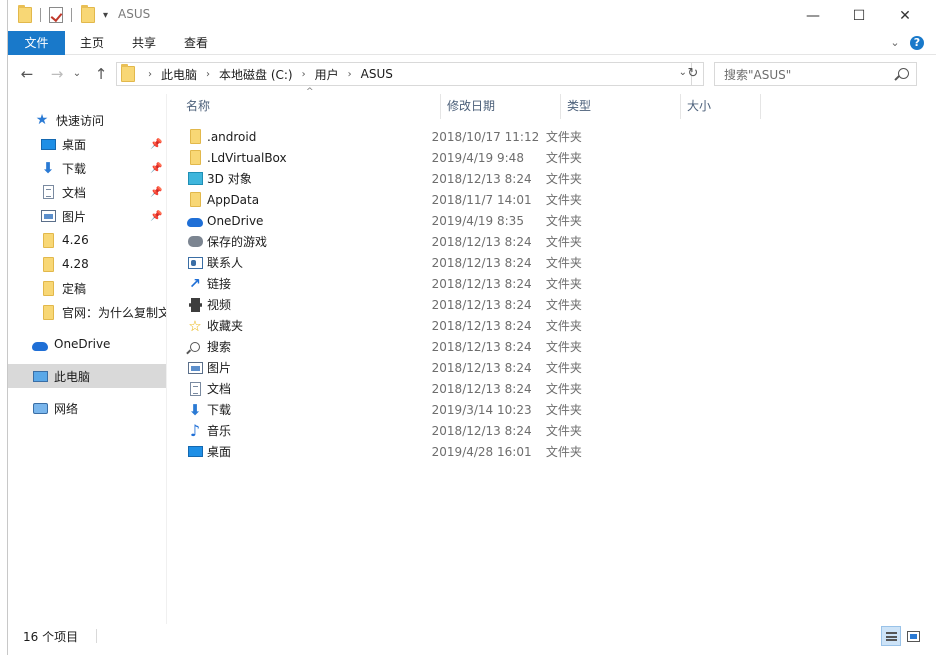 The height and width of the screenshot is (655, 936). Describe the element at coordinates (87, 168) in the screenshot. I see `nav-item-downloads: ⬇ 下载 📌` at that location.